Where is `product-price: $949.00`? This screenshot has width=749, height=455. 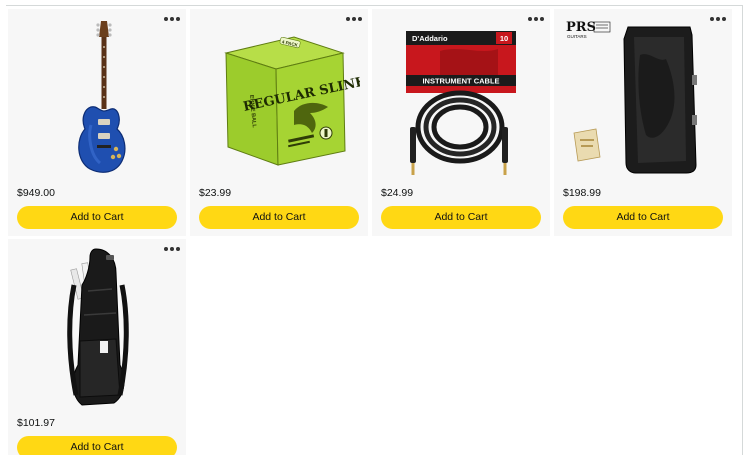
product-price: $949.00 is located at coordinates (36, 193).